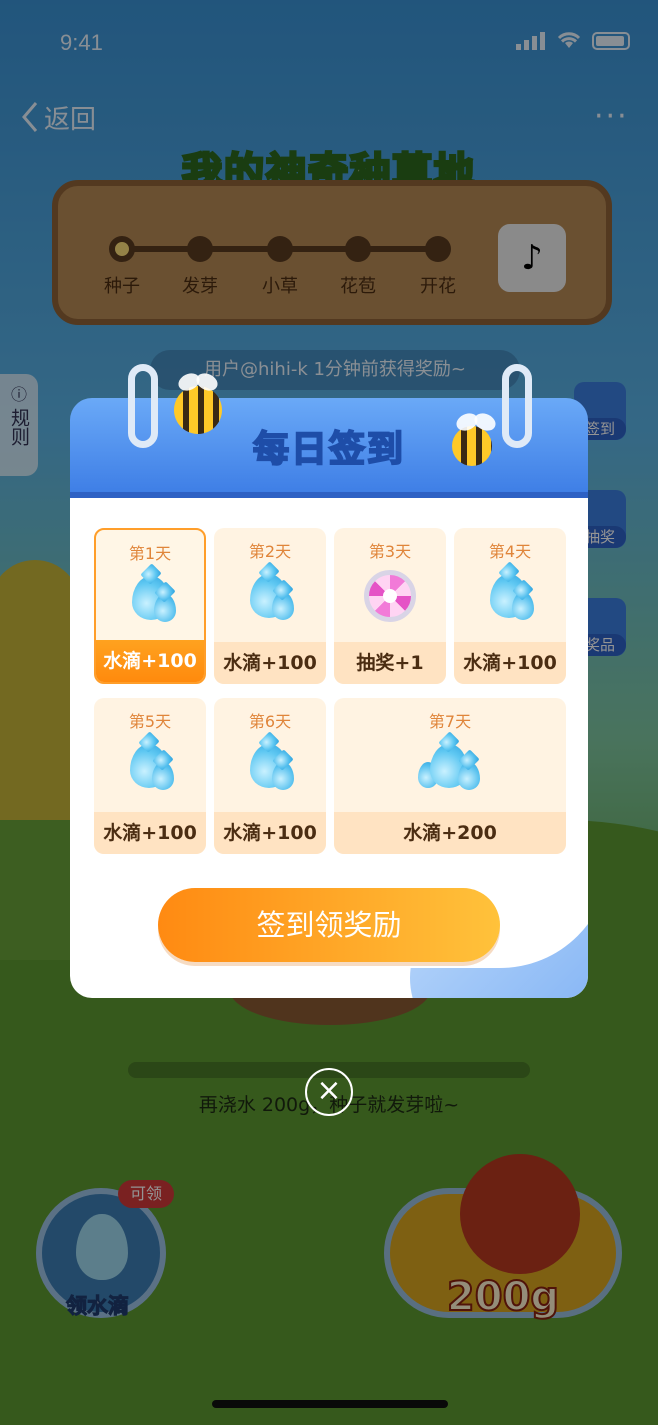 Image resolution: width=658 pixels, height=1425 pixels. I want to click on day-label: 第2天, so click(270, 551).